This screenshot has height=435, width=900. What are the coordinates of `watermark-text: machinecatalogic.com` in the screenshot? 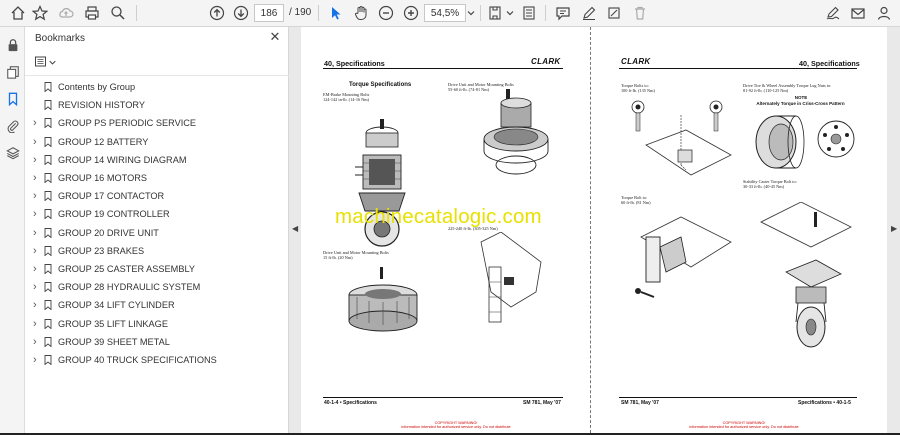 It's located at (438, 216).